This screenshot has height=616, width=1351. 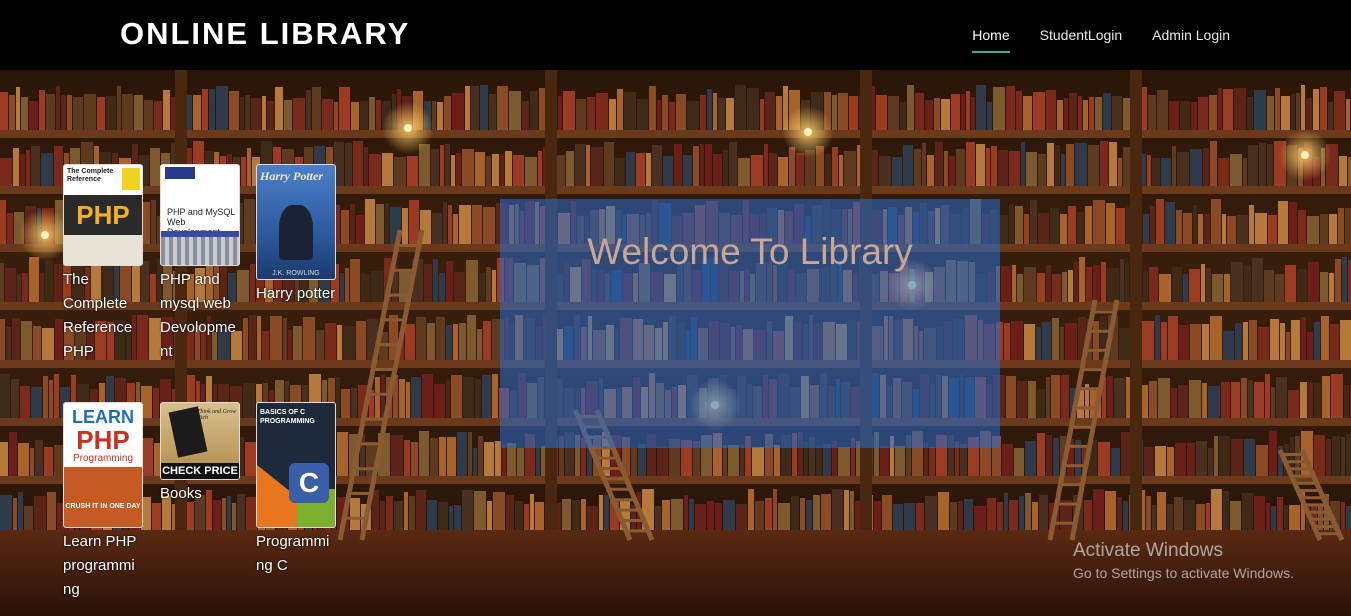 What do you see at coordinates (103, 215) in the screenshot?
I see `book-cover: The Complete Reference PHP` at bounding box center [103, 215].